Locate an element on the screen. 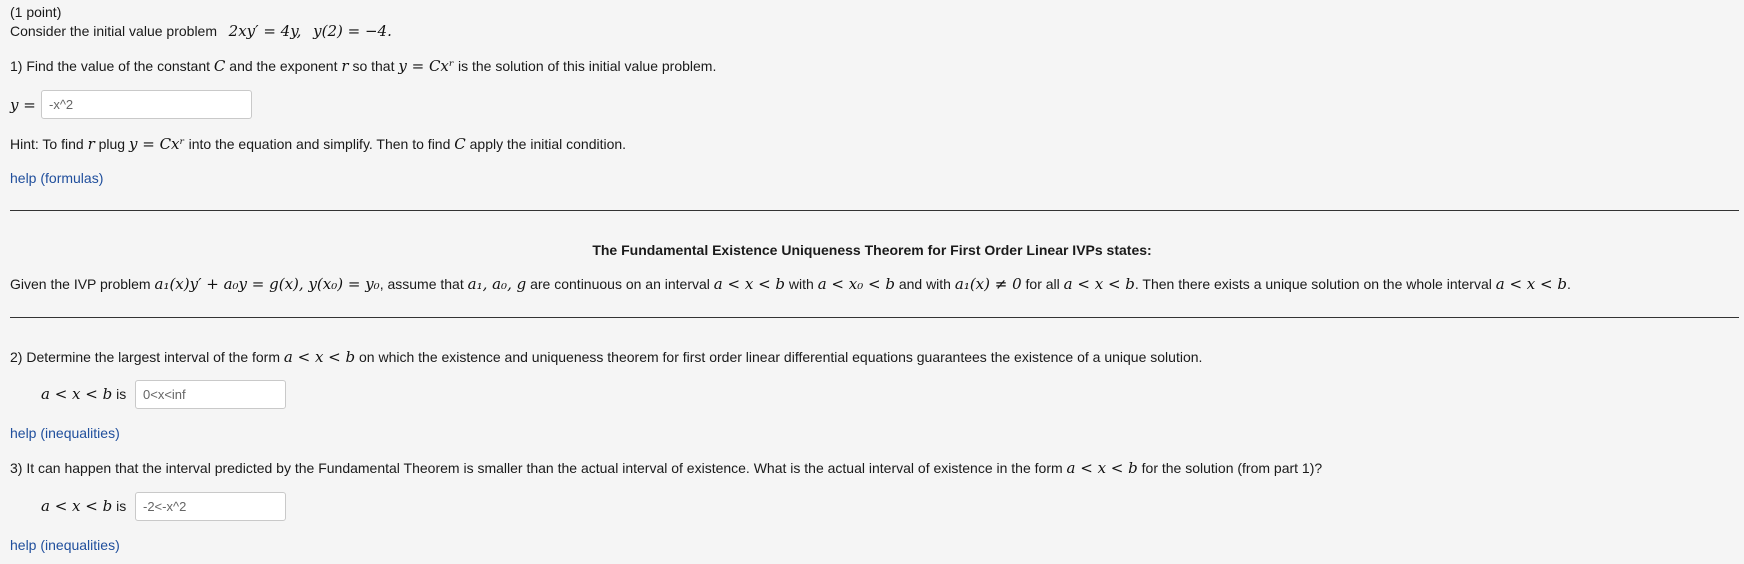  hint-c: C is located at coordinates (460, 144).